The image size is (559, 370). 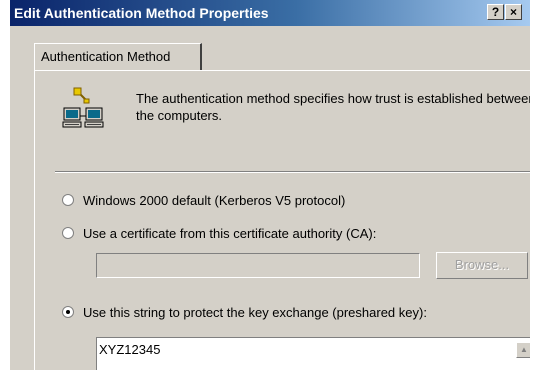 What do you see at coordinates (141, 13) in the screenshot?
I see `window-title: Edit Authentication Method Properties` at bounding box center [141, 13].